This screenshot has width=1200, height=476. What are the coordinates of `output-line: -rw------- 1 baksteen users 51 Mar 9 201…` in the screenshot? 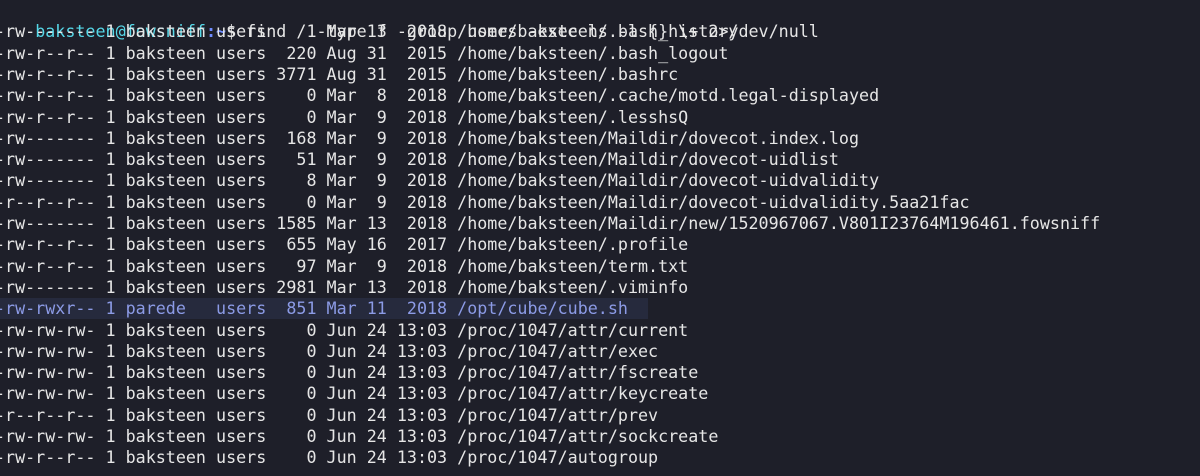 It's located at (419, 159).